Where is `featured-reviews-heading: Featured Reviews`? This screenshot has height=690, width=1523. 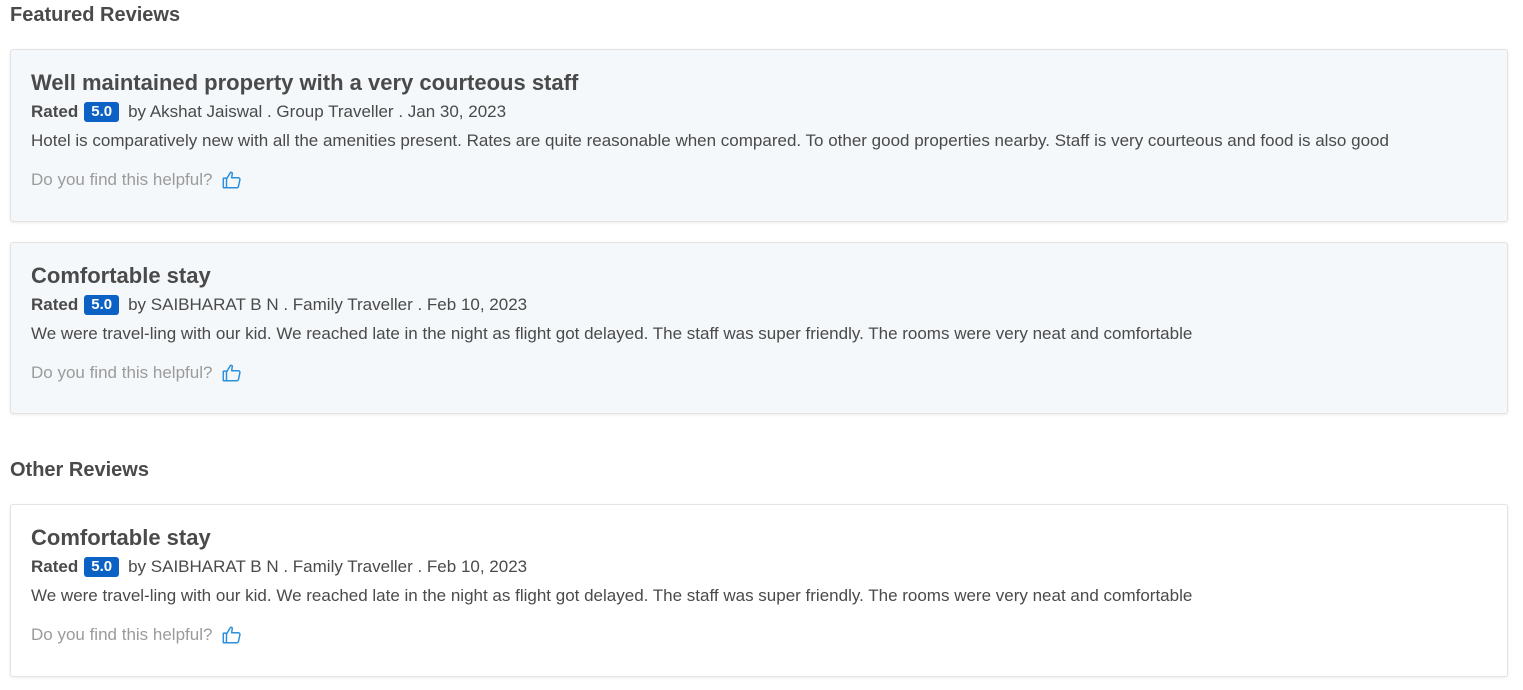 featured-reviews-heading: Featured Reviews is located at coordinates (95, 15).